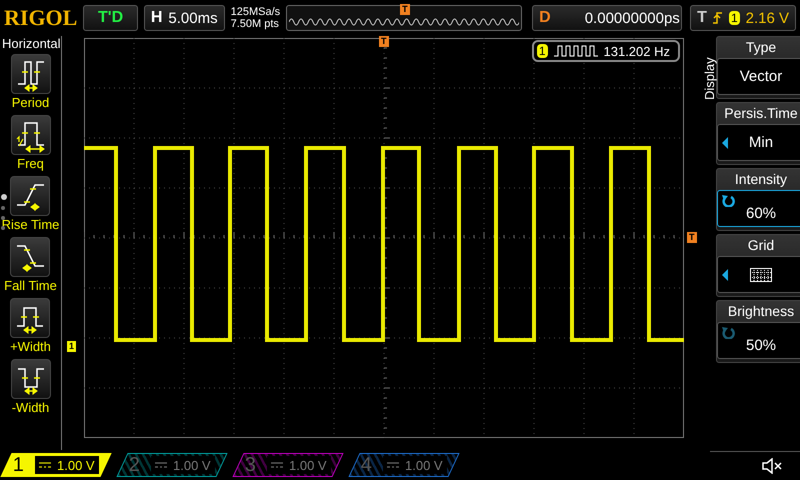 This screenshot has width=800, height=480. I want to click on option-label: Type, so click(761, 47).